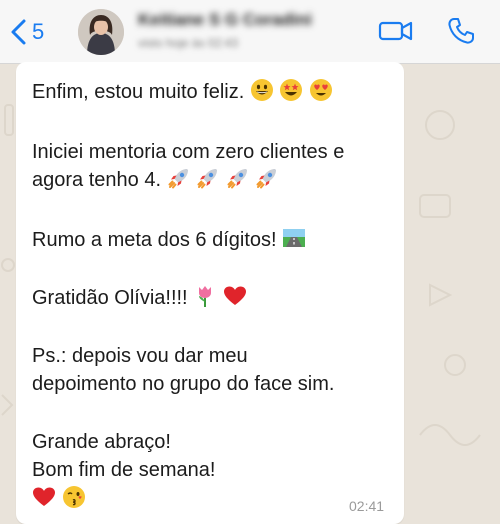  I want to click on message-text: Gratidão Olívia!!!!, so click(110, 298).